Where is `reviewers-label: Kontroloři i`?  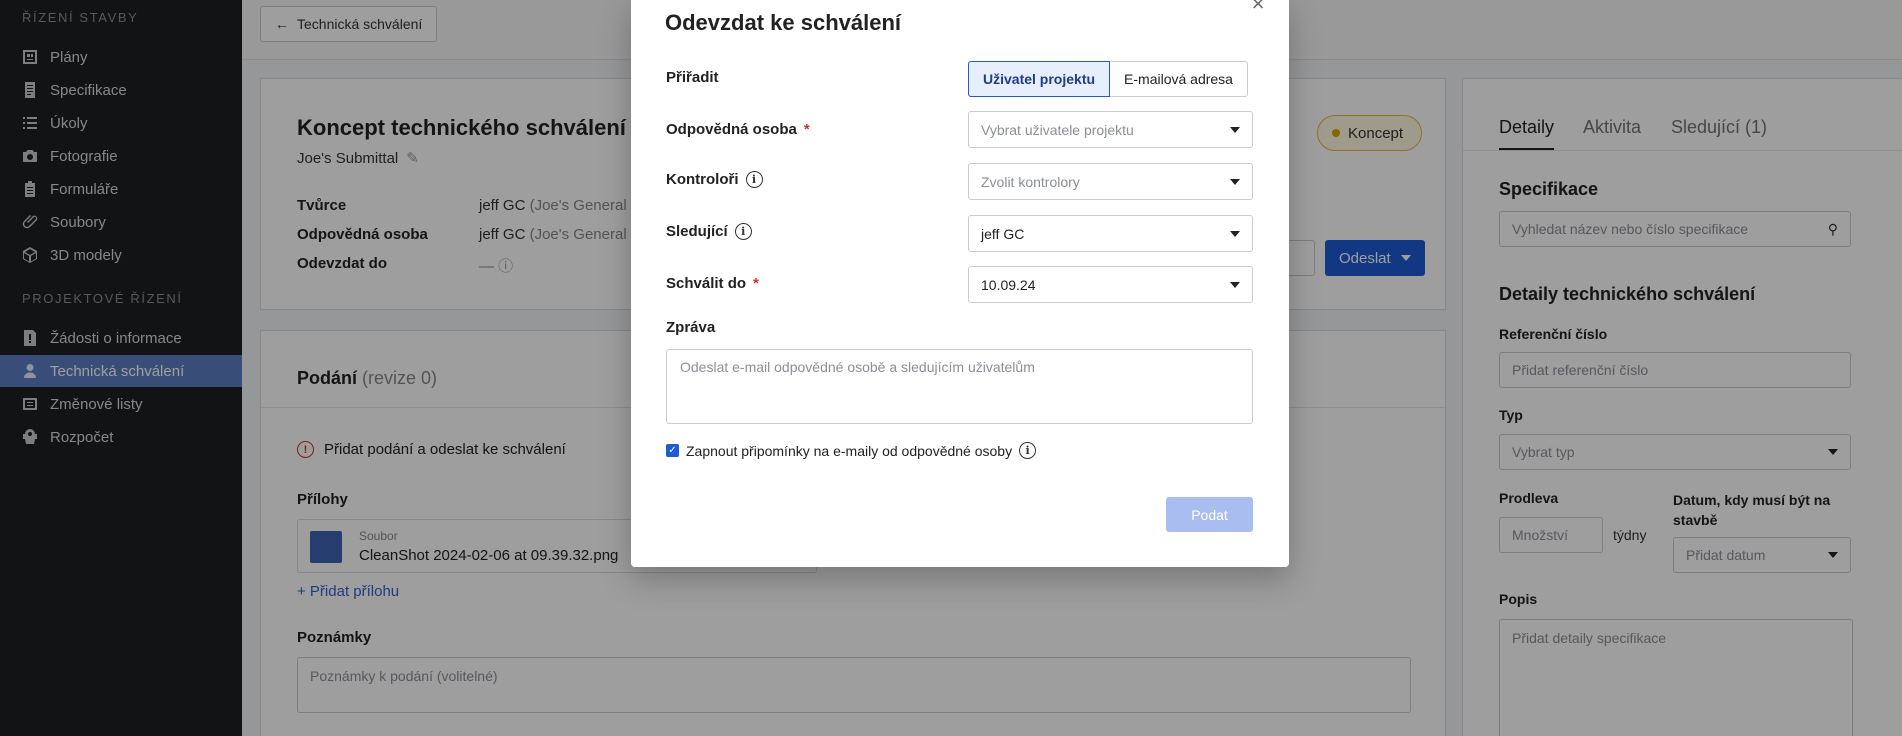
reviewers-label: Kontroloři i is located at coordinates (714, 179).